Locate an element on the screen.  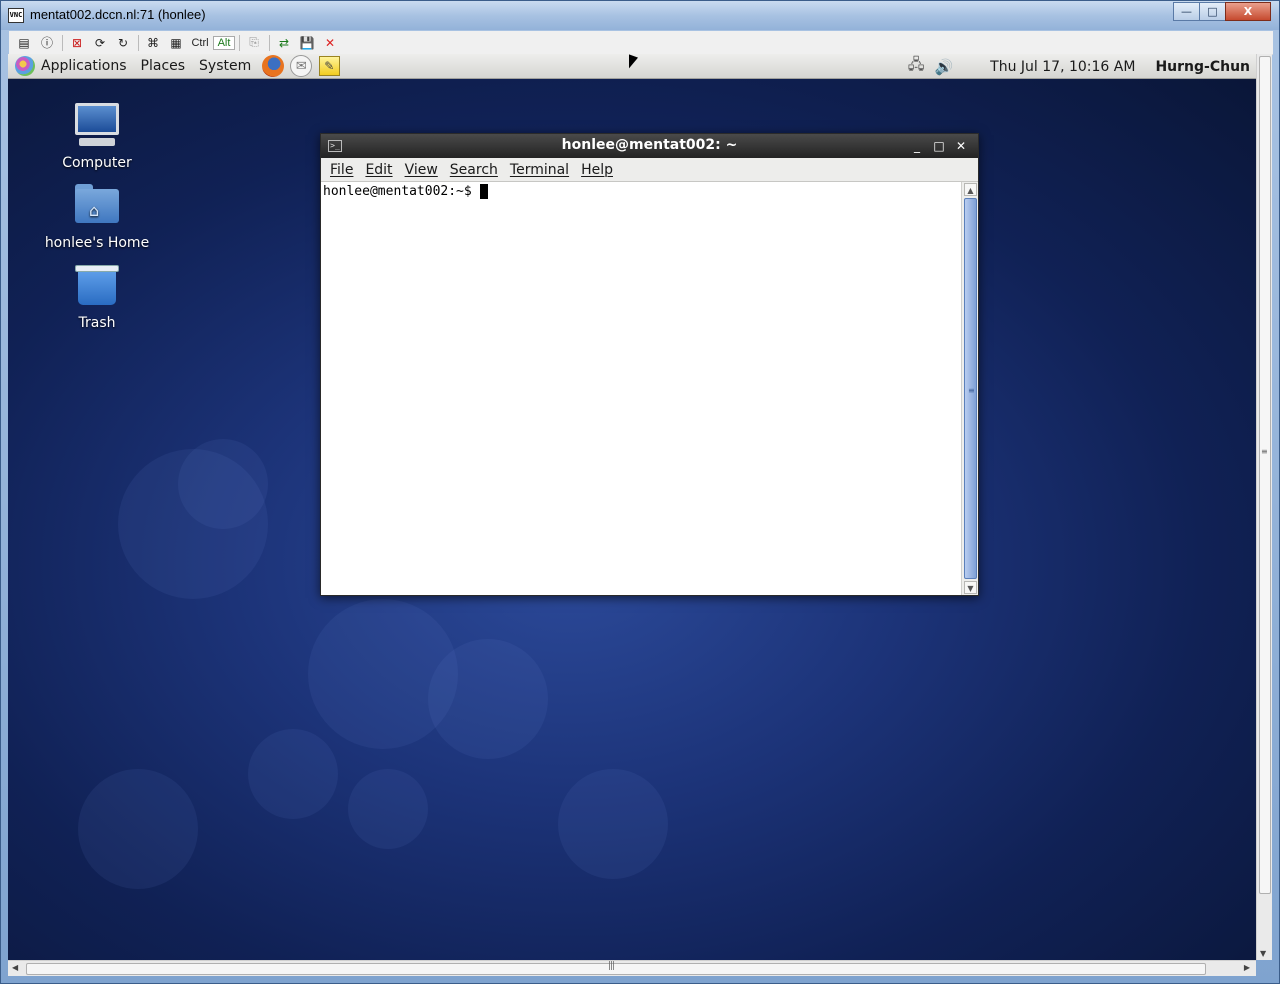
terminal-titlebar: >_ honlee@mentat002: ~ _ □ ✕ is located at coordinates (649, 146).